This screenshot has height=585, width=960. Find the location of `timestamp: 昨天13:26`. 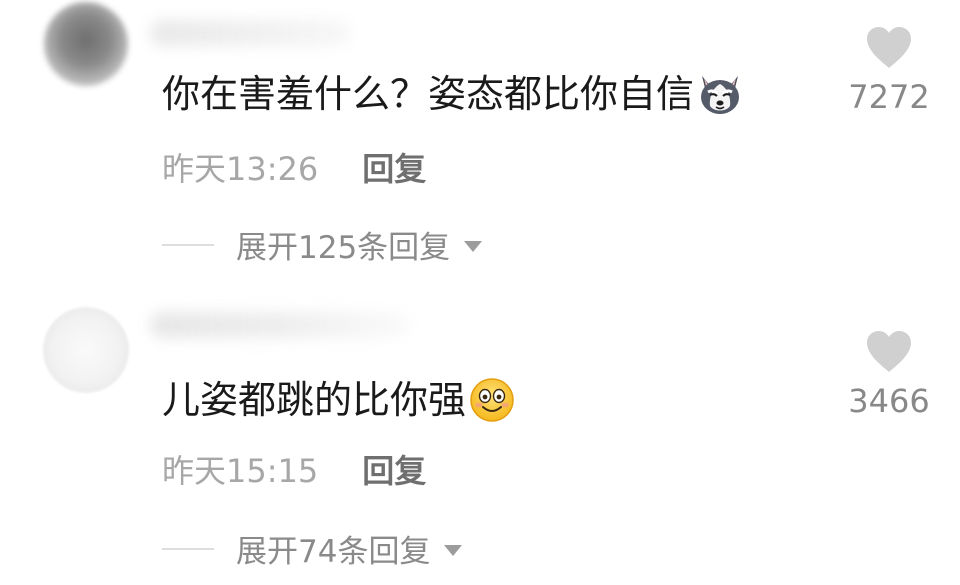

timestamp: 昨天13:26 is located at coordinates (240, 169).